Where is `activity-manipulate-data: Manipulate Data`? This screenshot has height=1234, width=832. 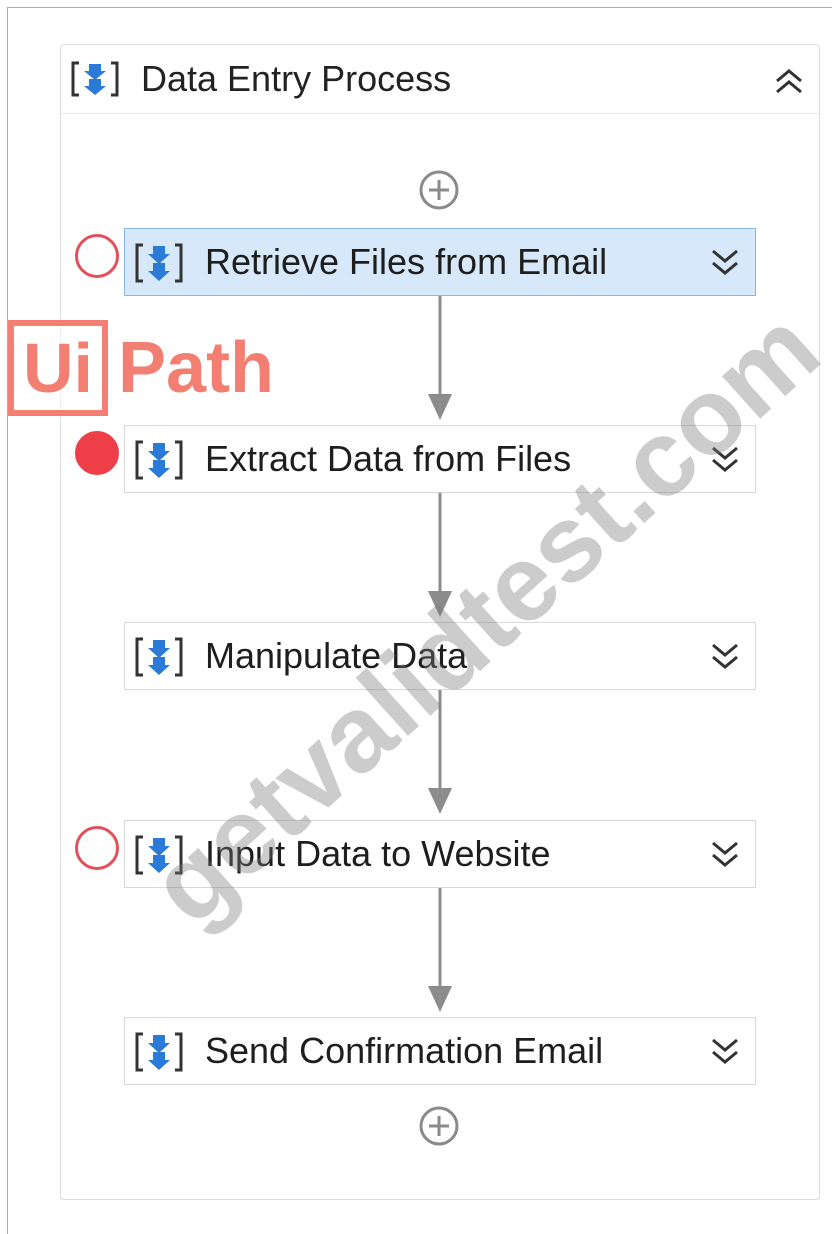 activity-manipulate-data: Manipulate Data is located at coordinates (440, 656).